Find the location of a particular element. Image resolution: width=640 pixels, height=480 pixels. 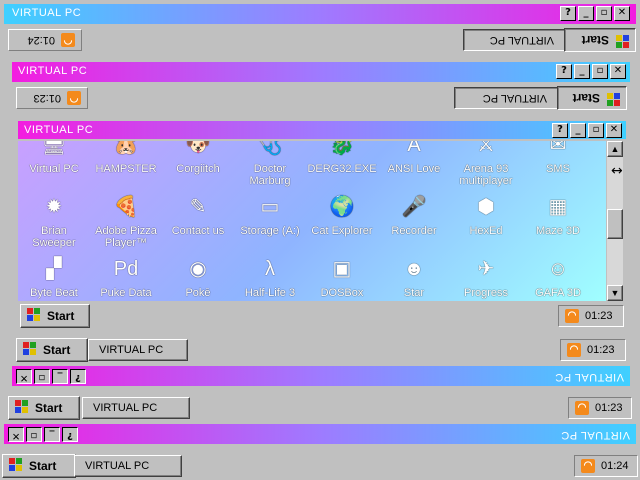

computer-icon: 🖥 is located at coordinates (54, 148).